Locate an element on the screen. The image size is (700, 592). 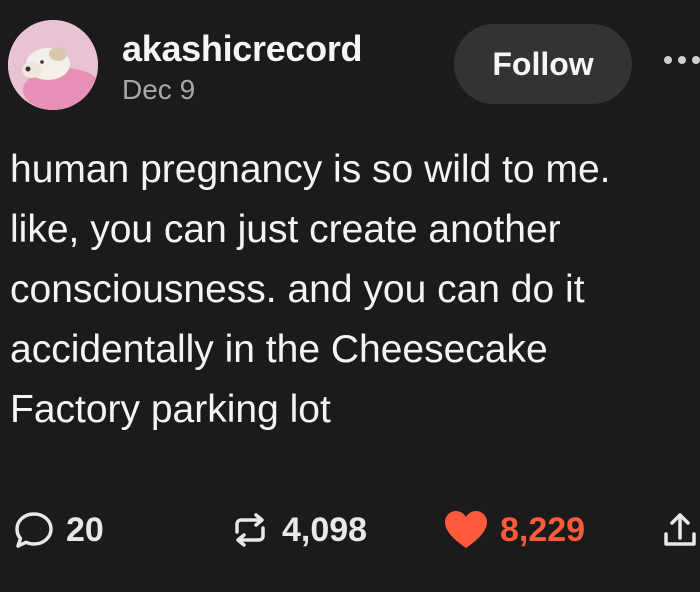
like-button: 8,229 is located at coordinates (513, 530).